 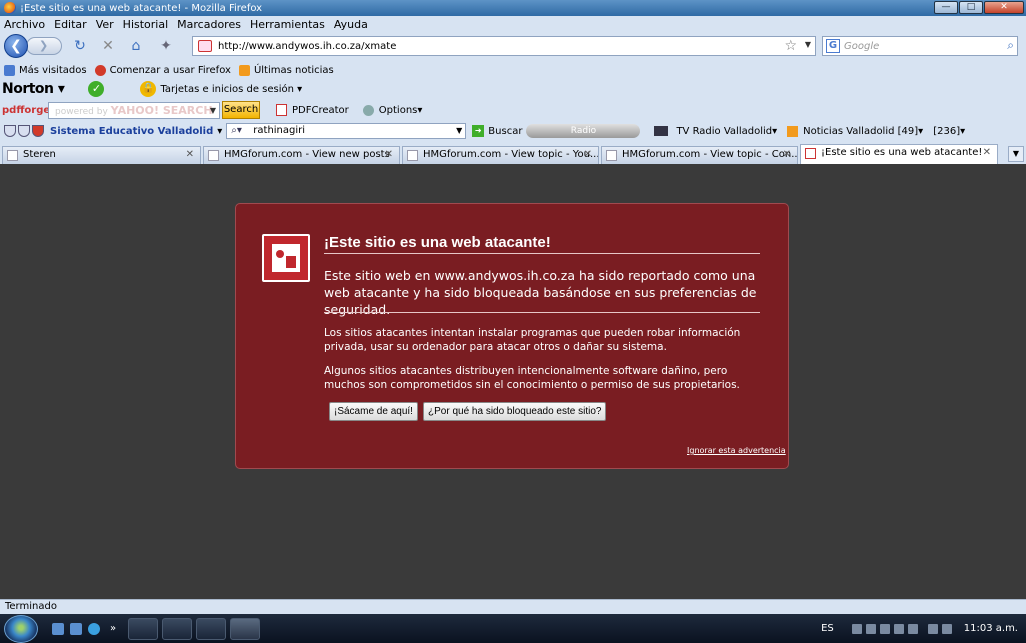 What do you see at coordinates (478, 131) in the screenshot?
I see `go-arrow-icon: ➜` at bounding box center [478, 131].